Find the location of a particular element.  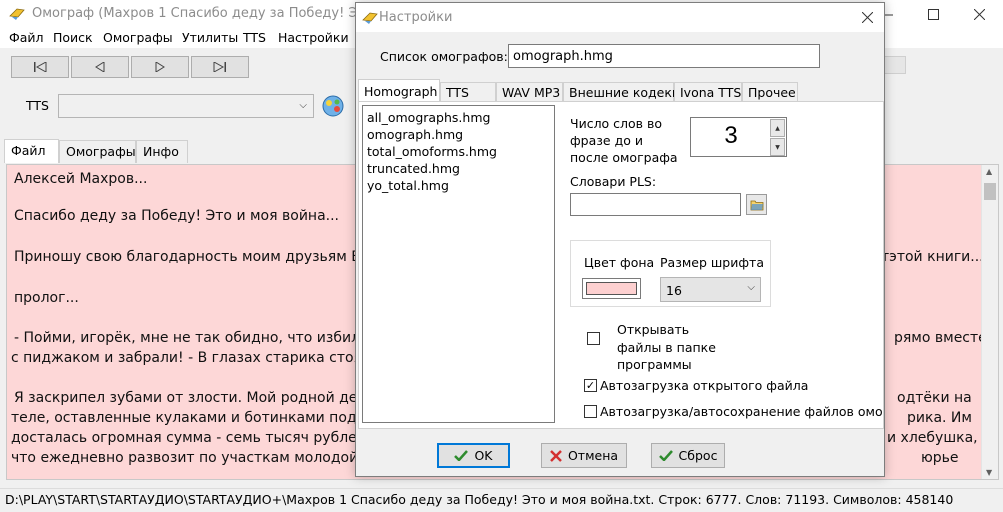

menu-utilities: Утилиты is located at coordinates (210, 37).